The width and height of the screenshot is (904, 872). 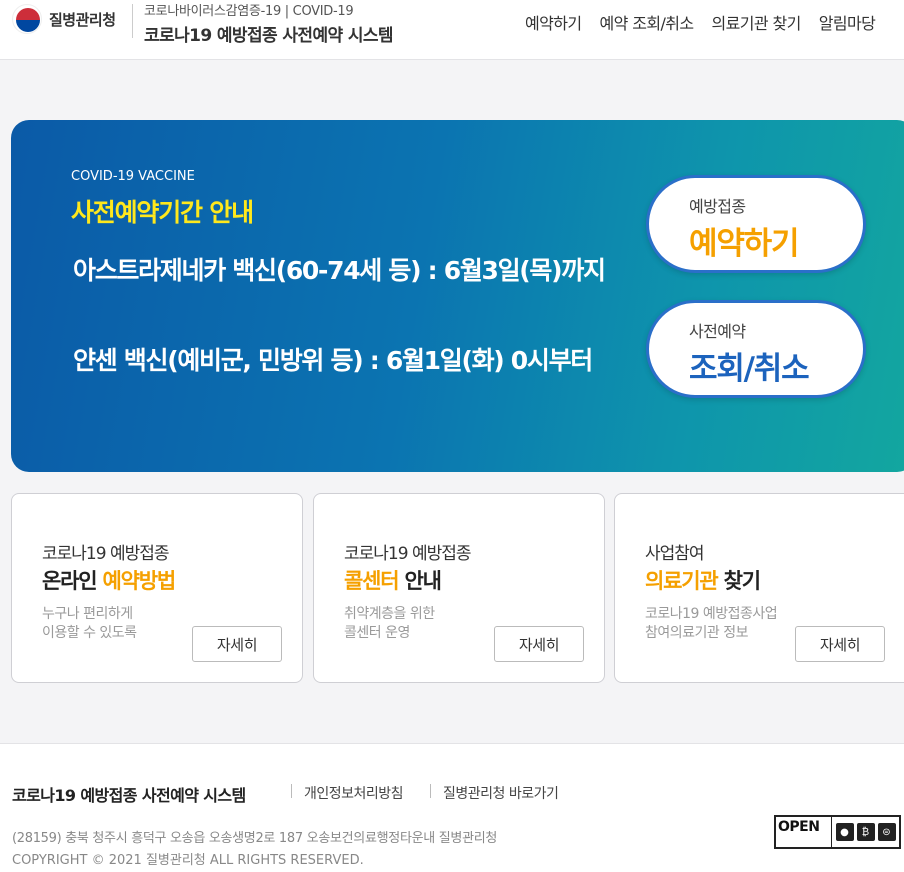 I want to click on card-desc-line: 이용할 수 있도록, so click(x=89, y=633).